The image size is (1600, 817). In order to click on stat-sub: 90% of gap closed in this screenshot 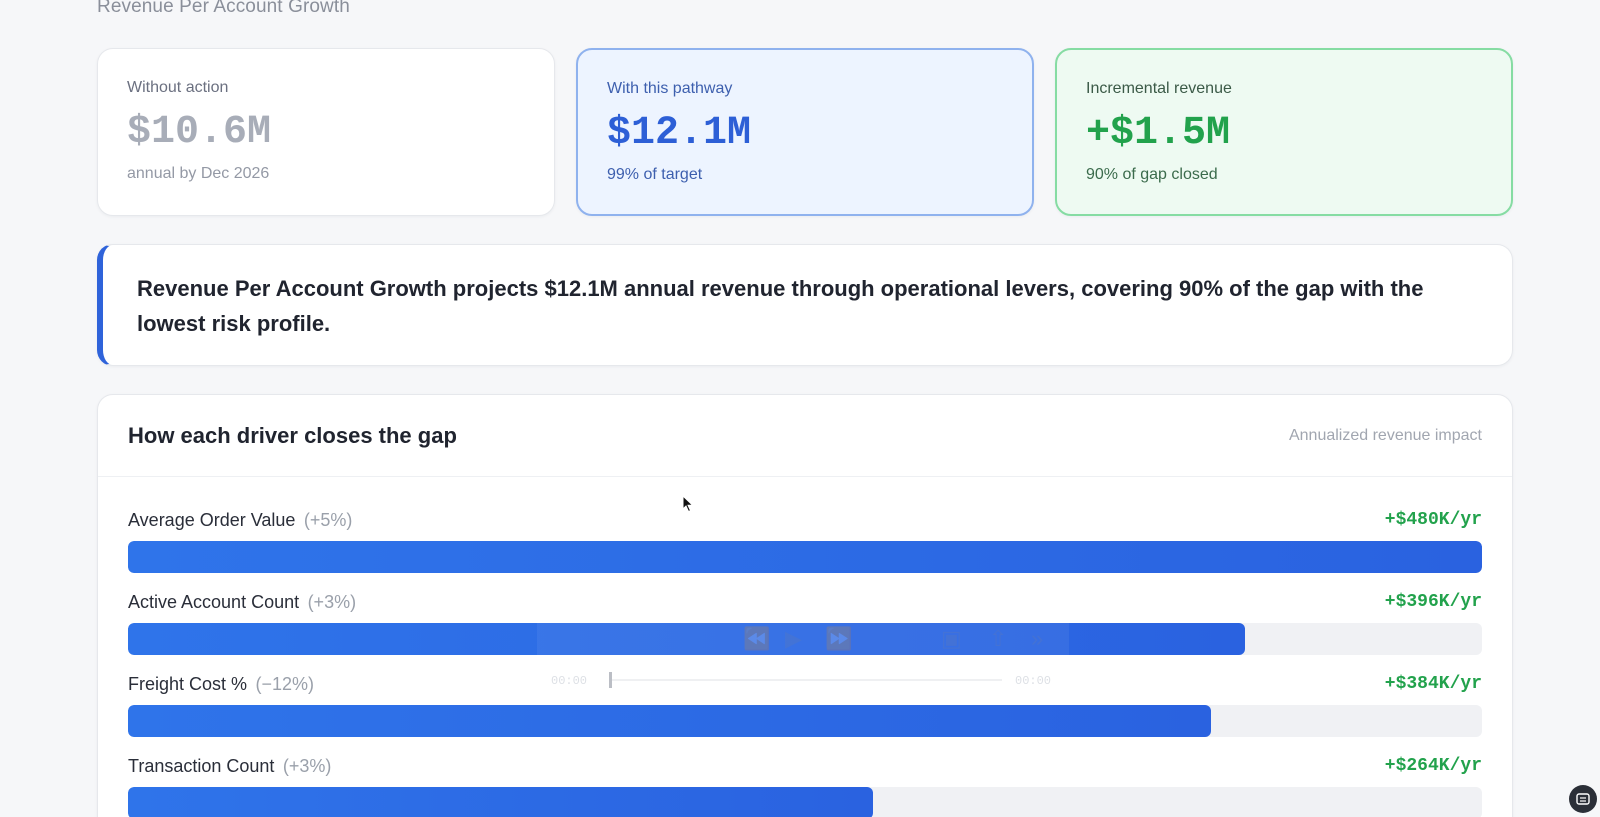, I will do `click(1152, 174)`.